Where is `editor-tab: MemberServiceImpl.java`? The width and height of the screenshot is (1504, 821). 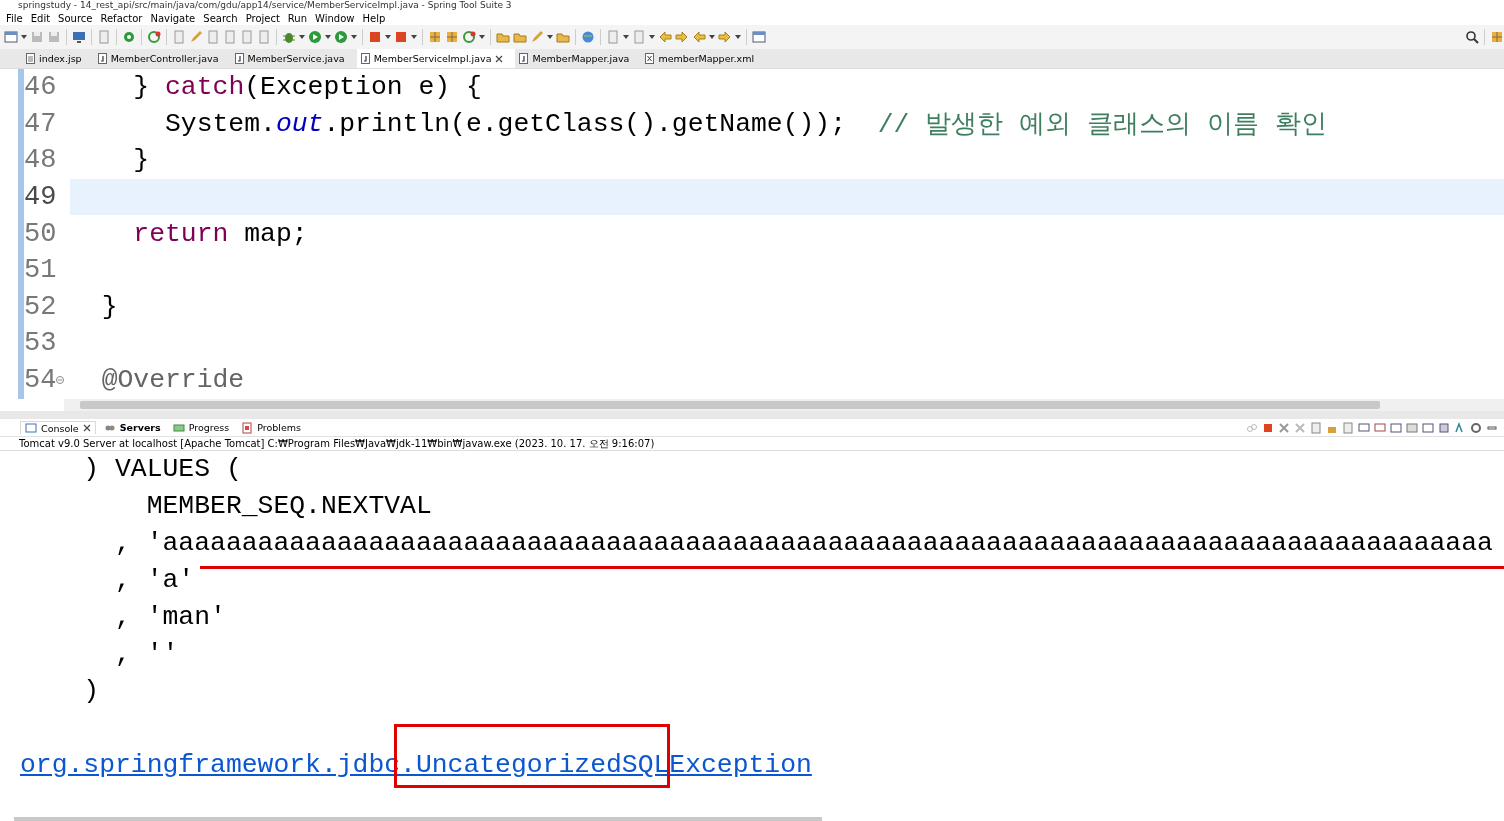 editor-tab: MemberServiceImpl.java is located at coordinates (436, 58).